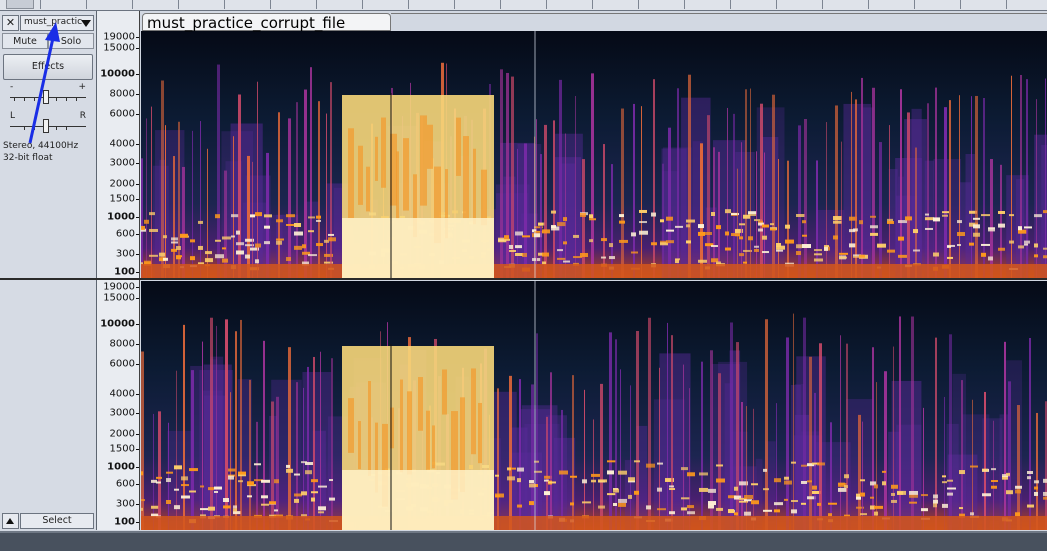 The height and width of the screenshot is (551, 1047). What do you see at coordinates (71, 41) in the screenshot?
I see `solo-button: Solo` at bounding box center [71, 41].